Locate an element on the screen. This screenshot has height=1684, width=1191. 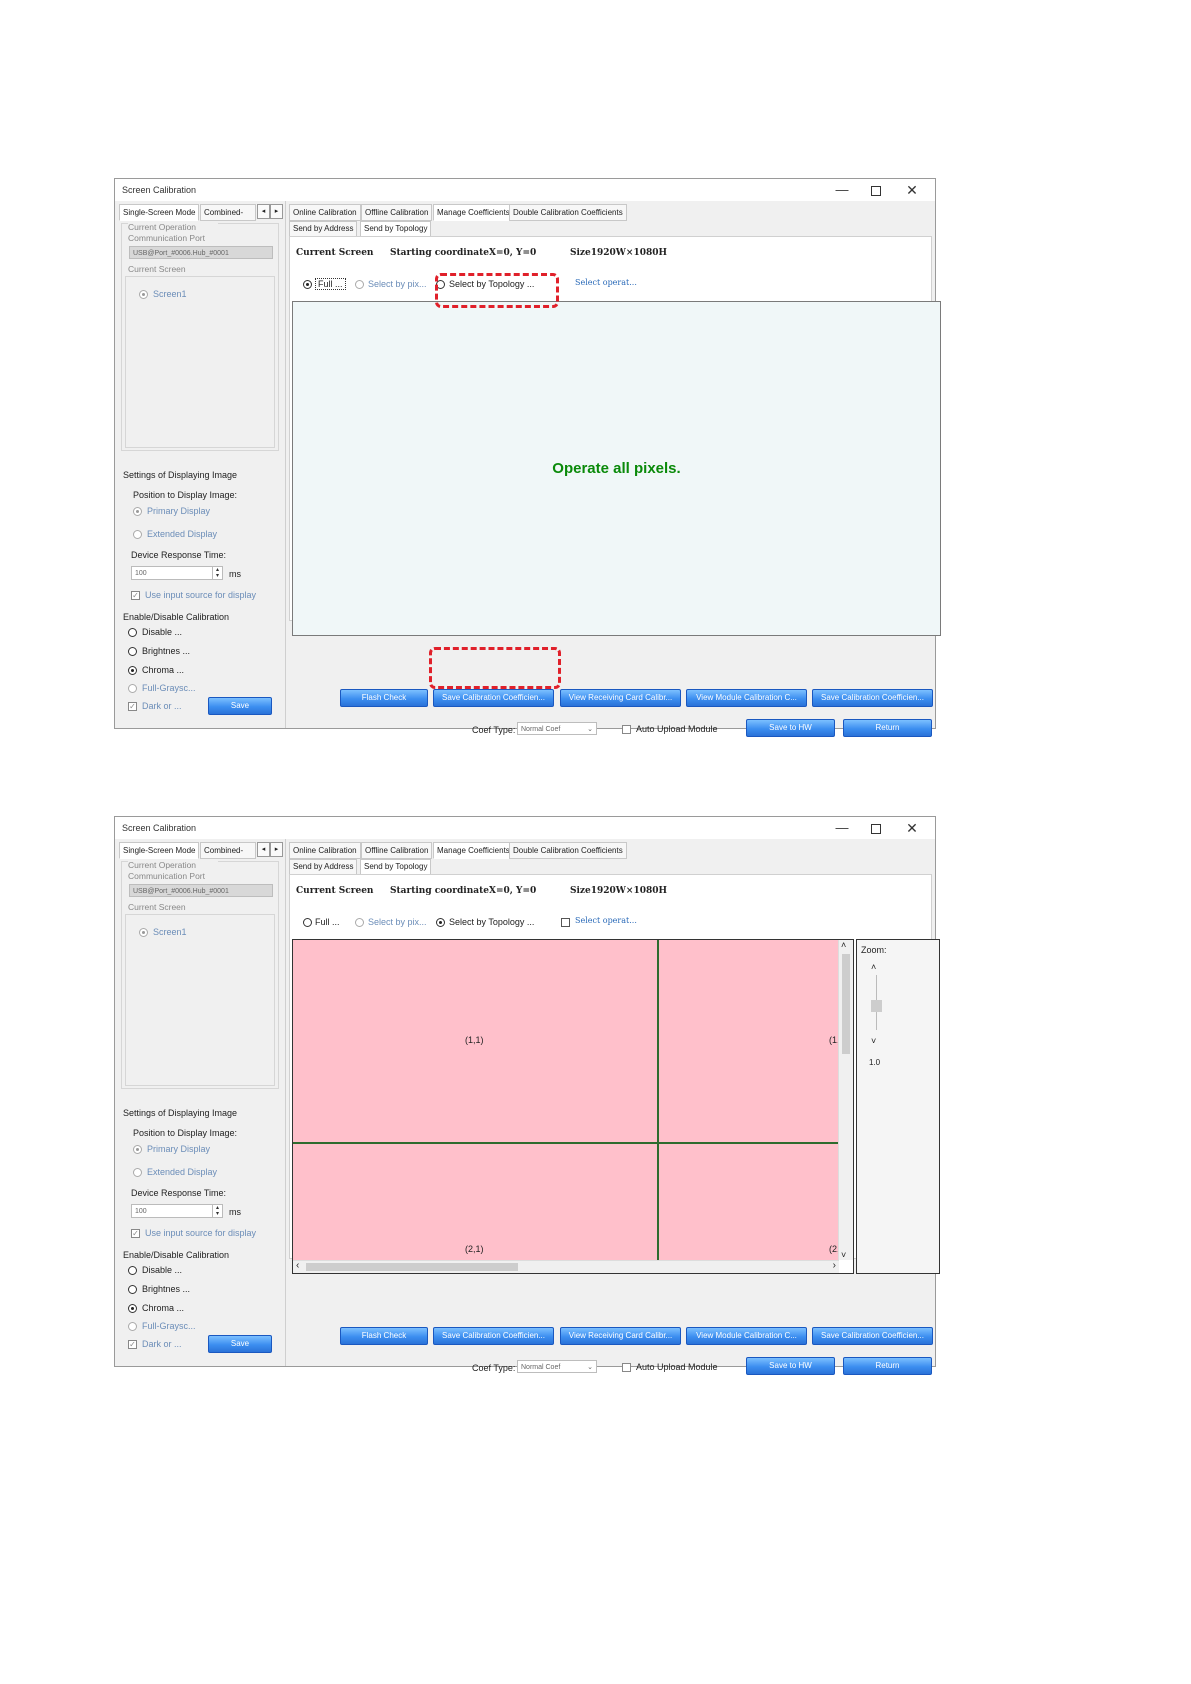
topology-cell: (2,2 is located at coordinates (752, 1202).